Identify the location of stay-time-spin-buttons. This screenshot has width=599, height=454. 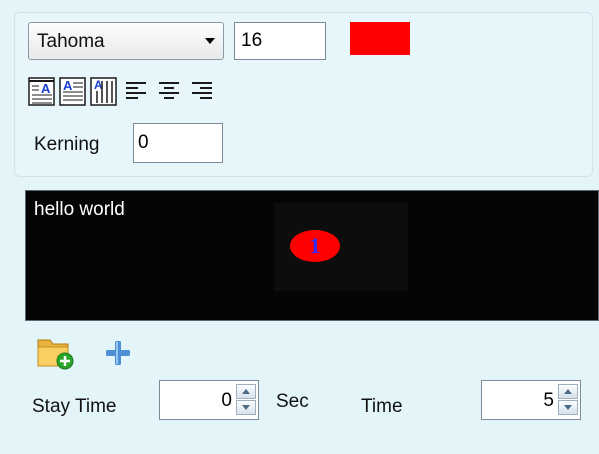
(246, 400).